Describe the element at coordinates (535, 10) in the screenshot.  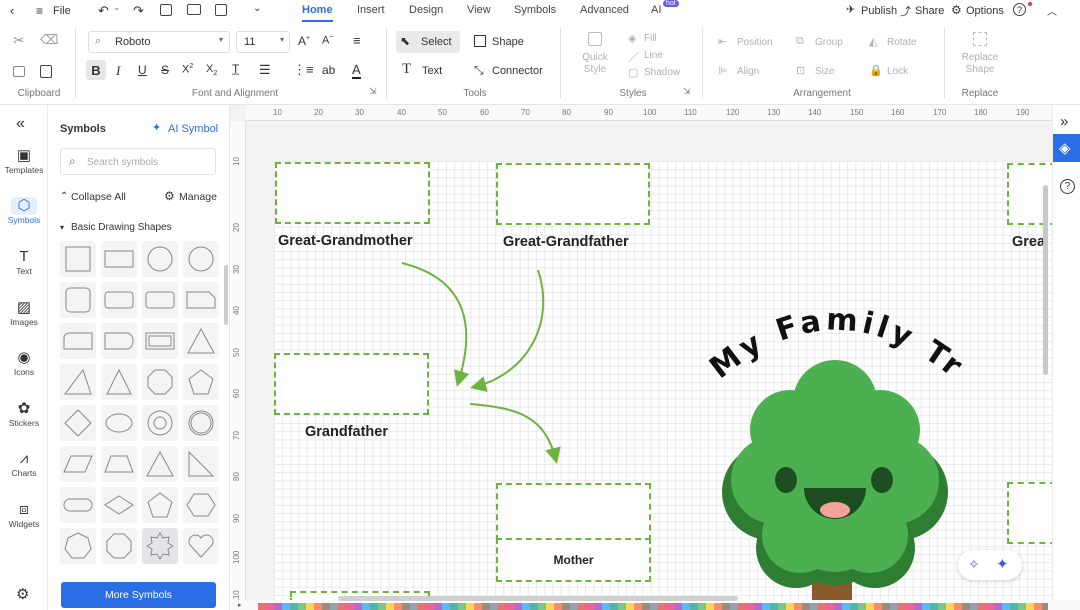
I see `tab-symbols: Symbols` at that location.